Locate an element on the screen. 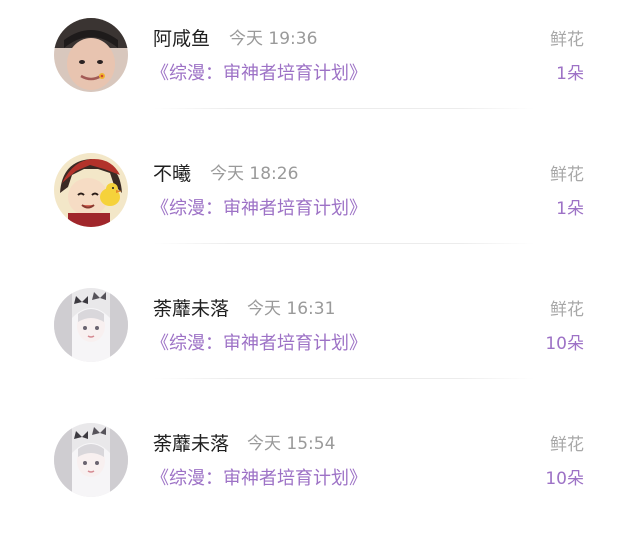 This screenshot has height=539, width=640. timestamp: 今天 15:54 is located at coordinates (291, 444).